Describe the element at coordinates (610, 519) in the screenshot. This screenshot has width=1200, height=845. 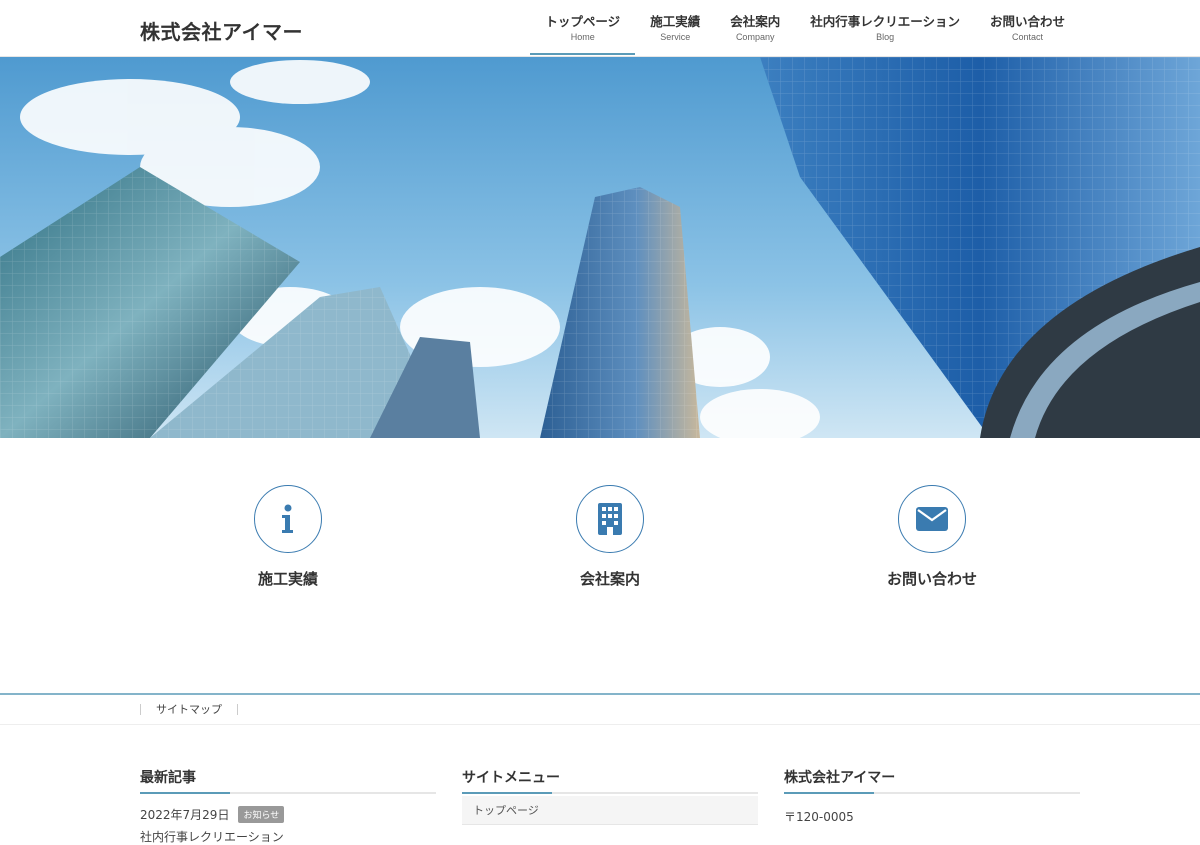
I see `building-icon` at that location.